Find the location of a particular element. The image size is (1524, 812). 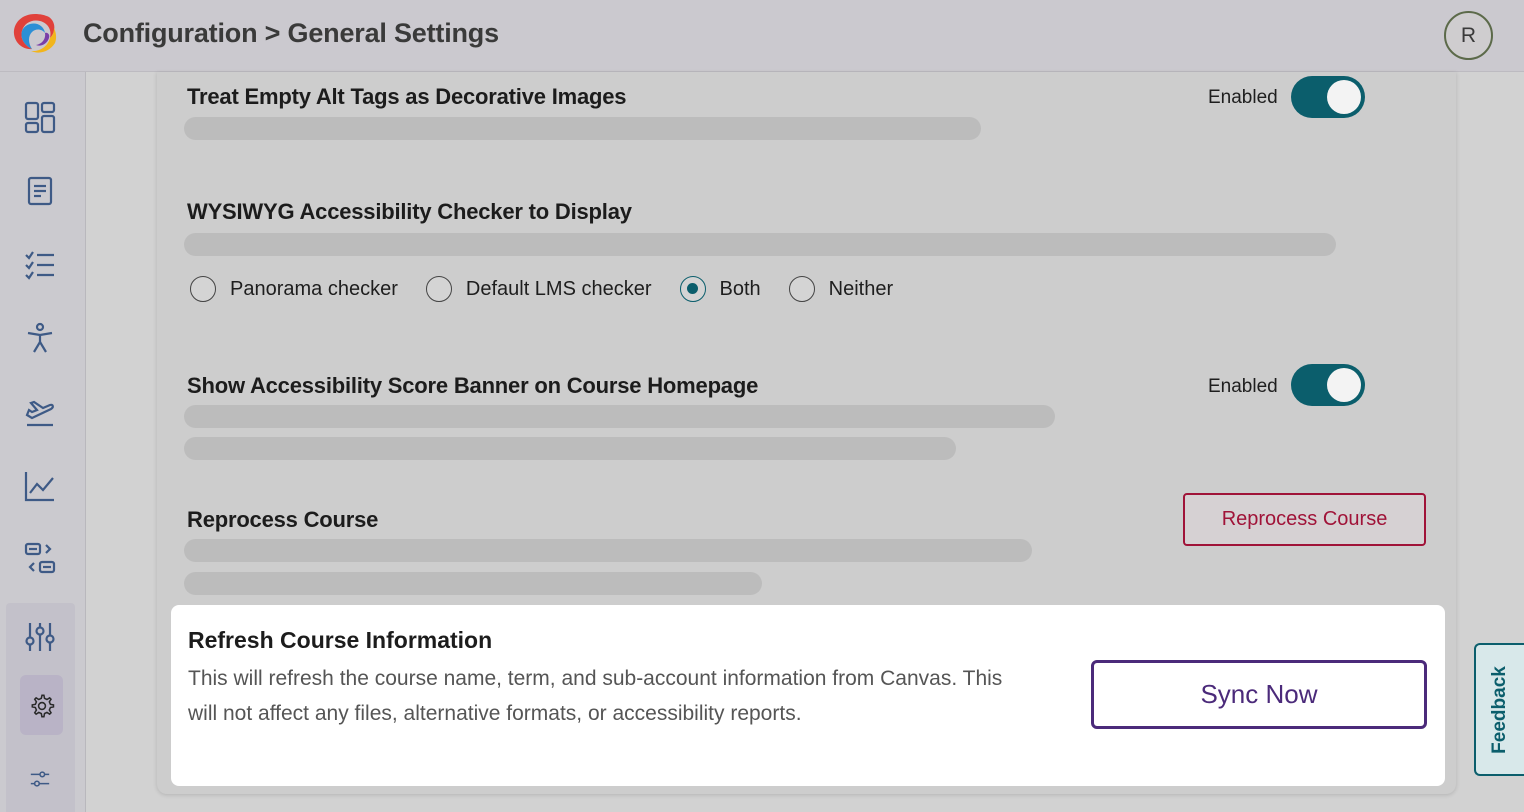

sliders-vertical-icon is located at coordinates (40, 637).